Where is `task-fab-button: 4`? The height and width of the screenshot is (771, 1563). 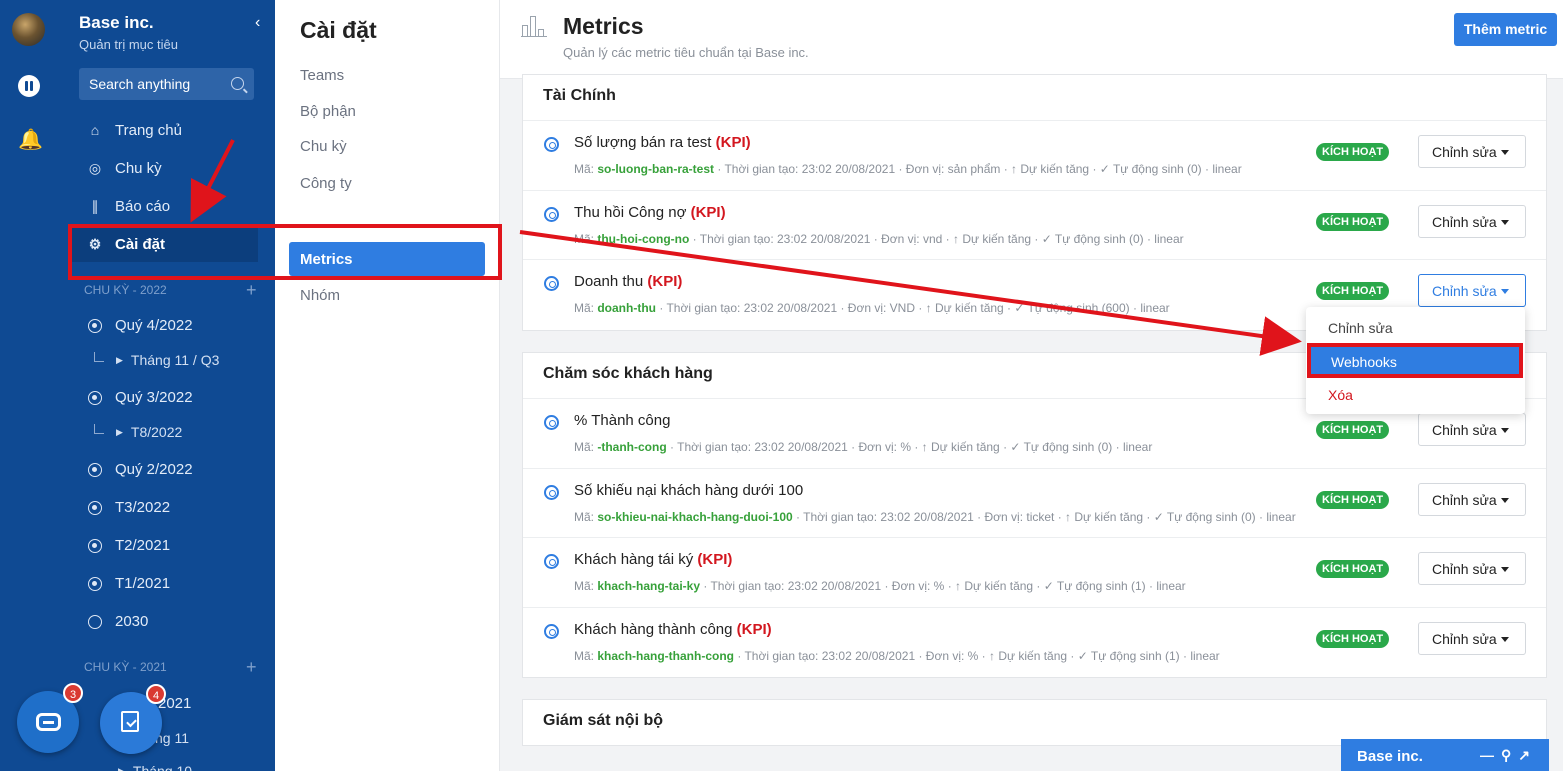
task-fab-button: 4 is located at coordinates (133, 719).